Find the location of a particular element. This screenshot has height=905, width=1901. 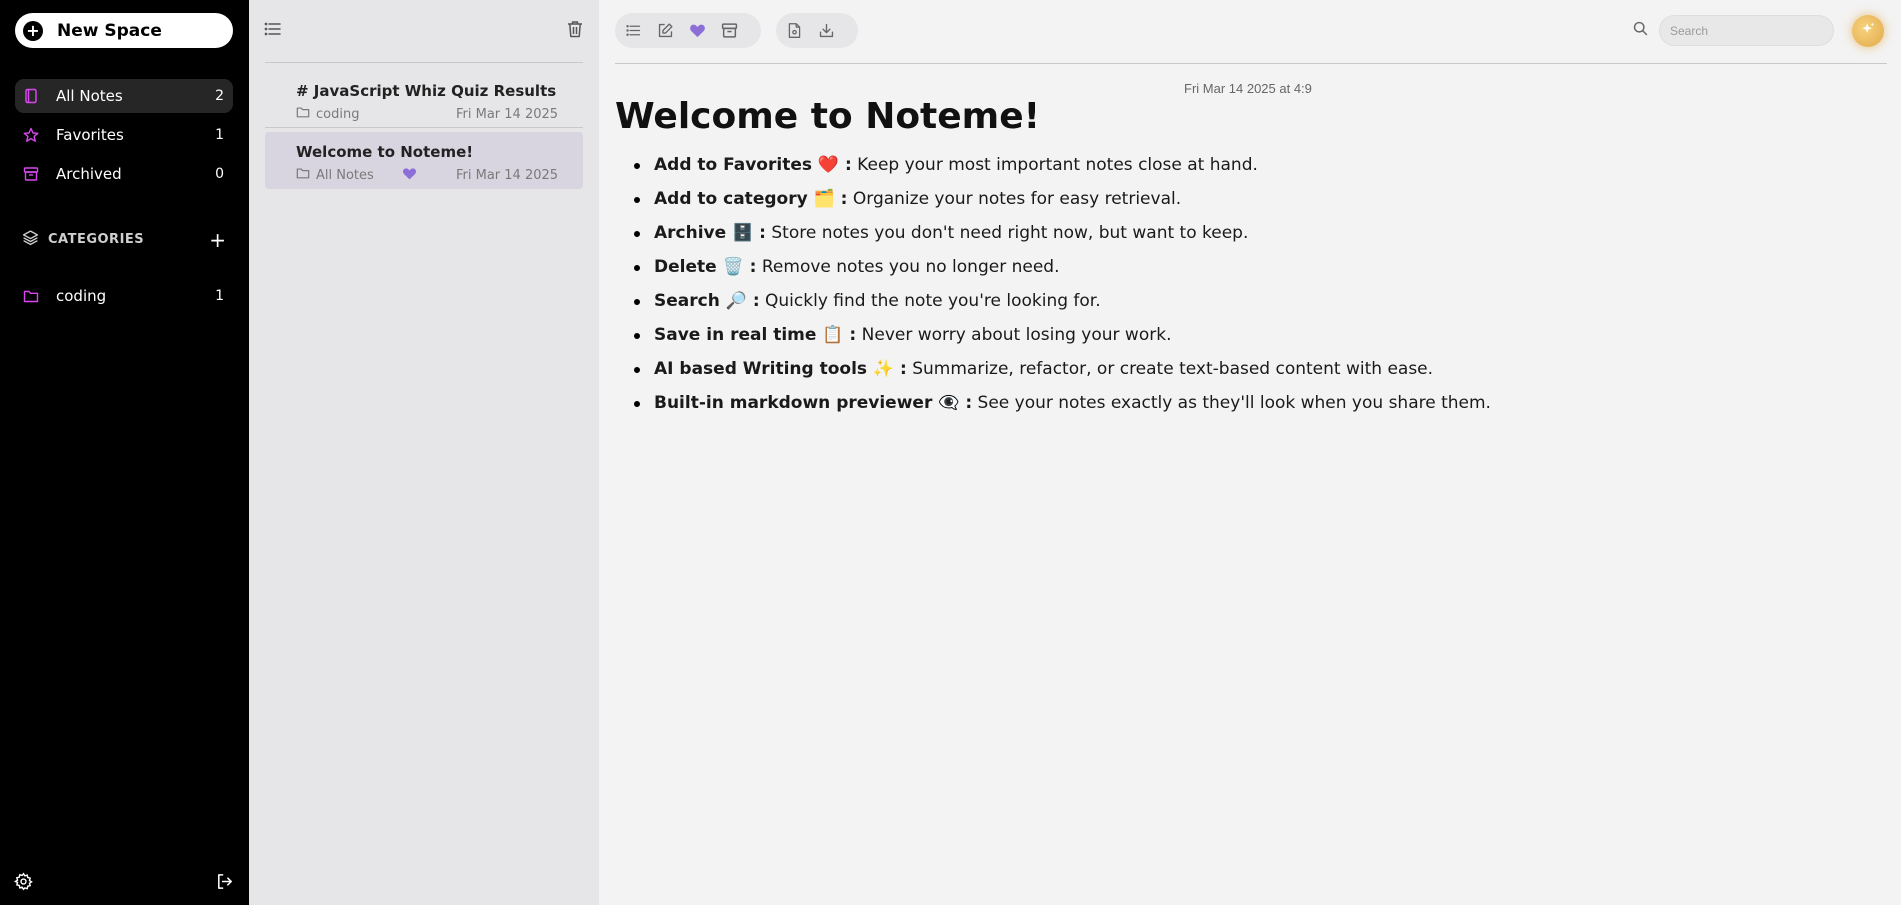

note-meta: coding Fri Mar 14 2025 is located at coordinates (439, 114).